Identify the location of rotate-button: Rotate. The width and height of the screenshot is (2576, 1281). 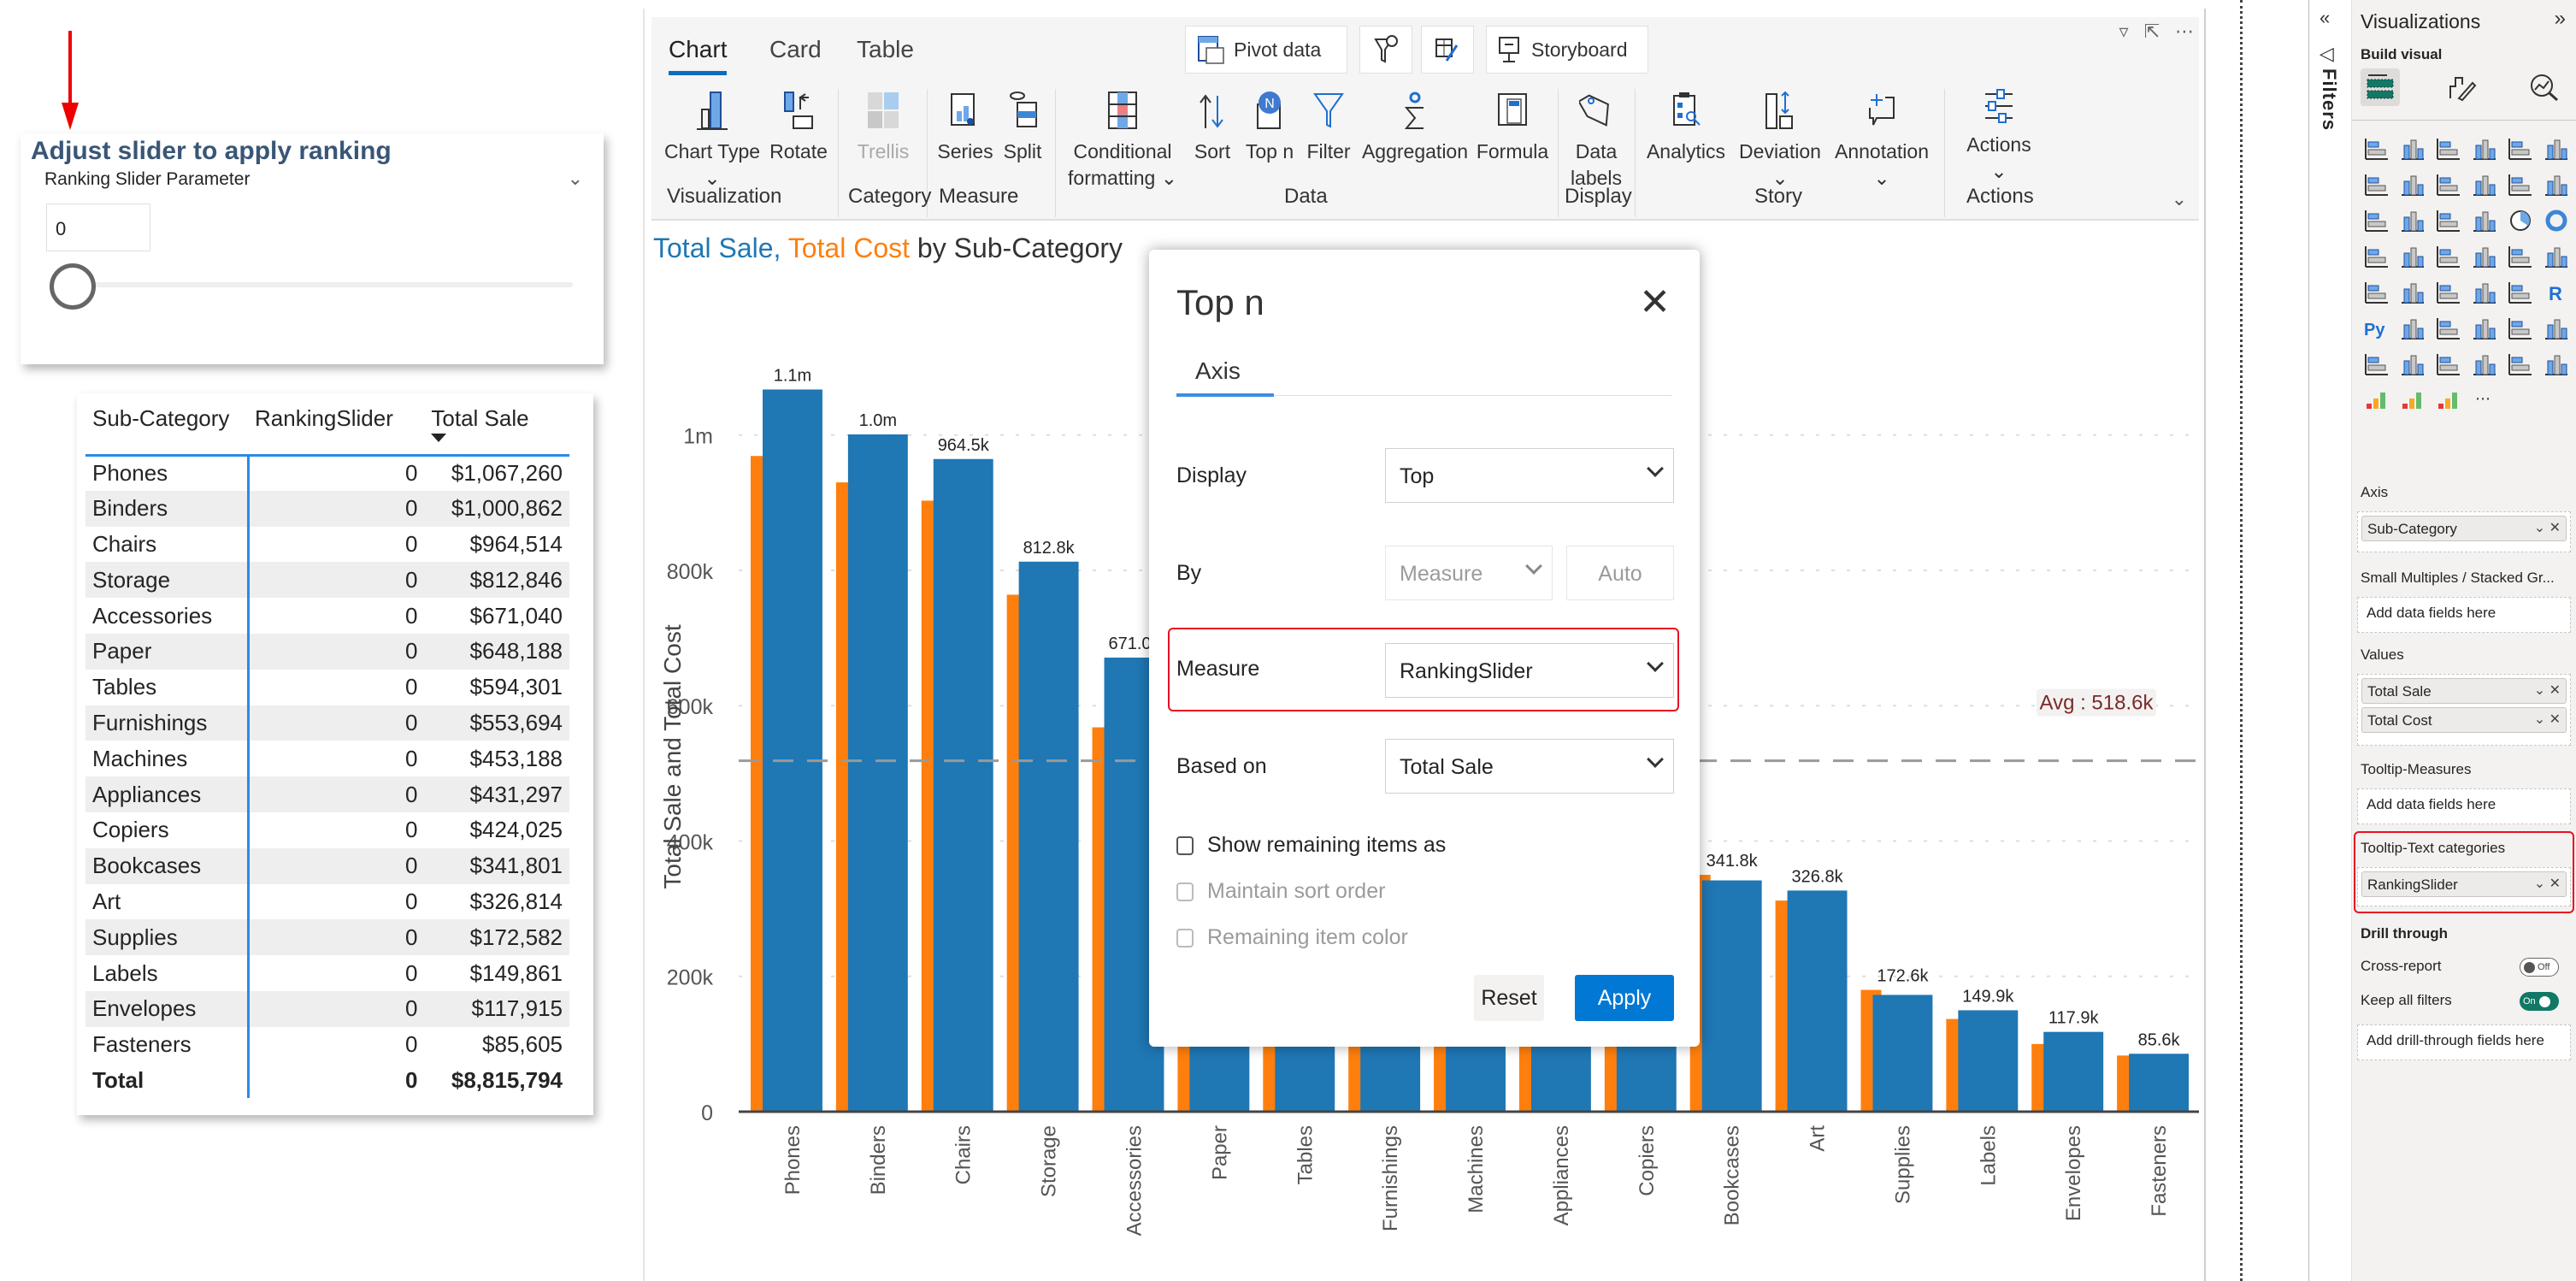
(798, 124).